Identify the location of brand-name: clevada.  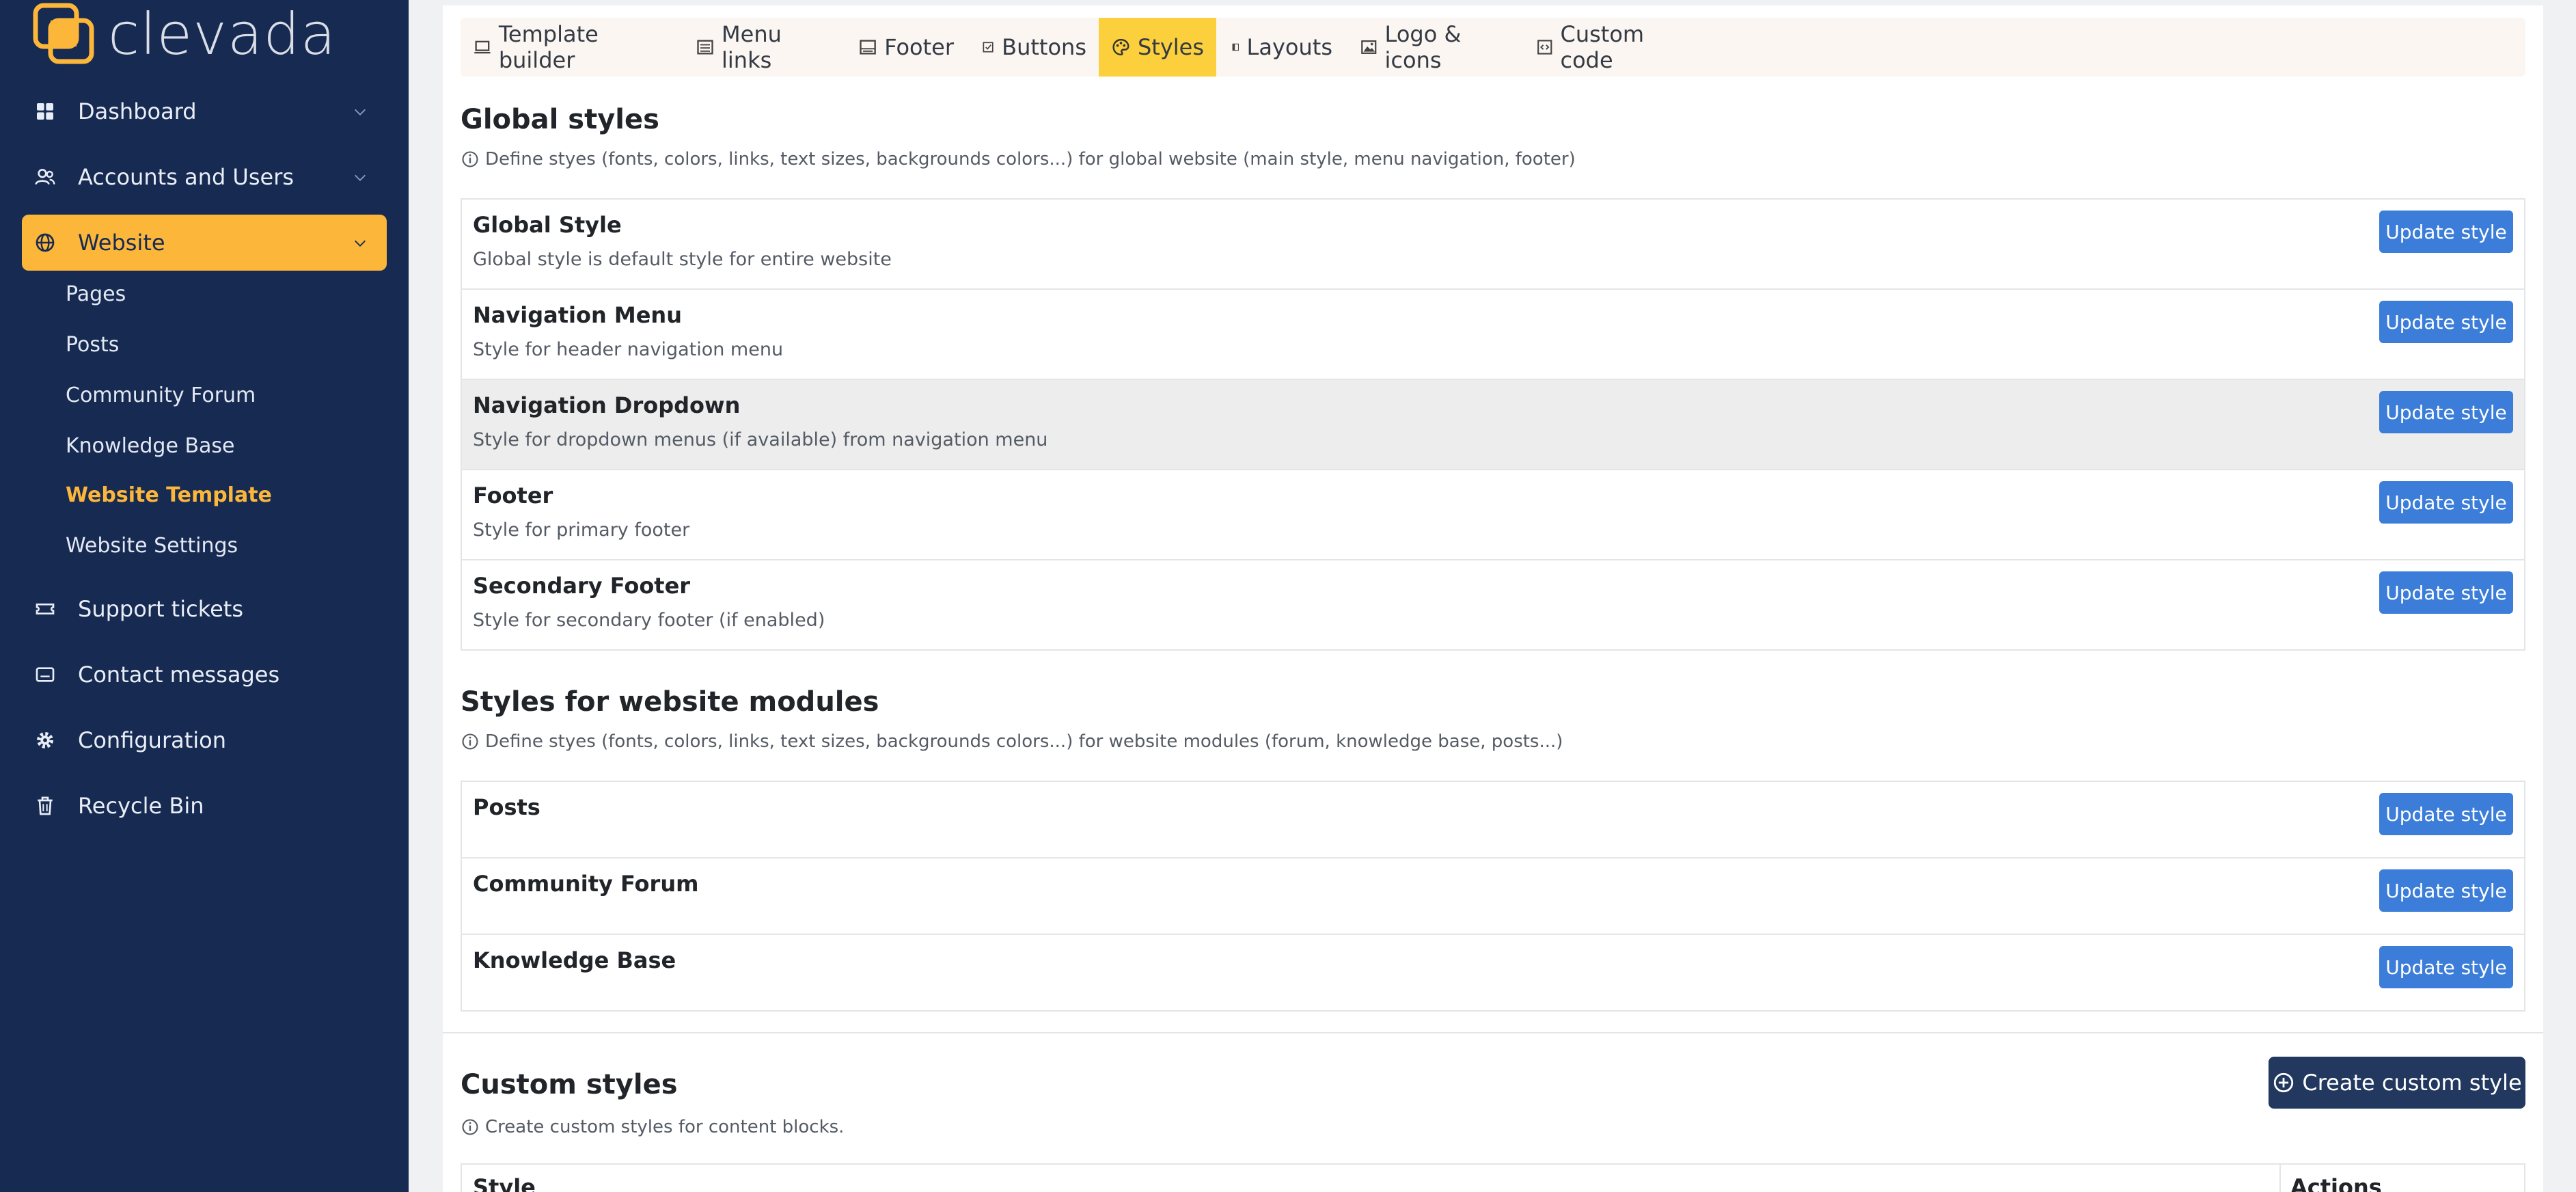
(223, 35).